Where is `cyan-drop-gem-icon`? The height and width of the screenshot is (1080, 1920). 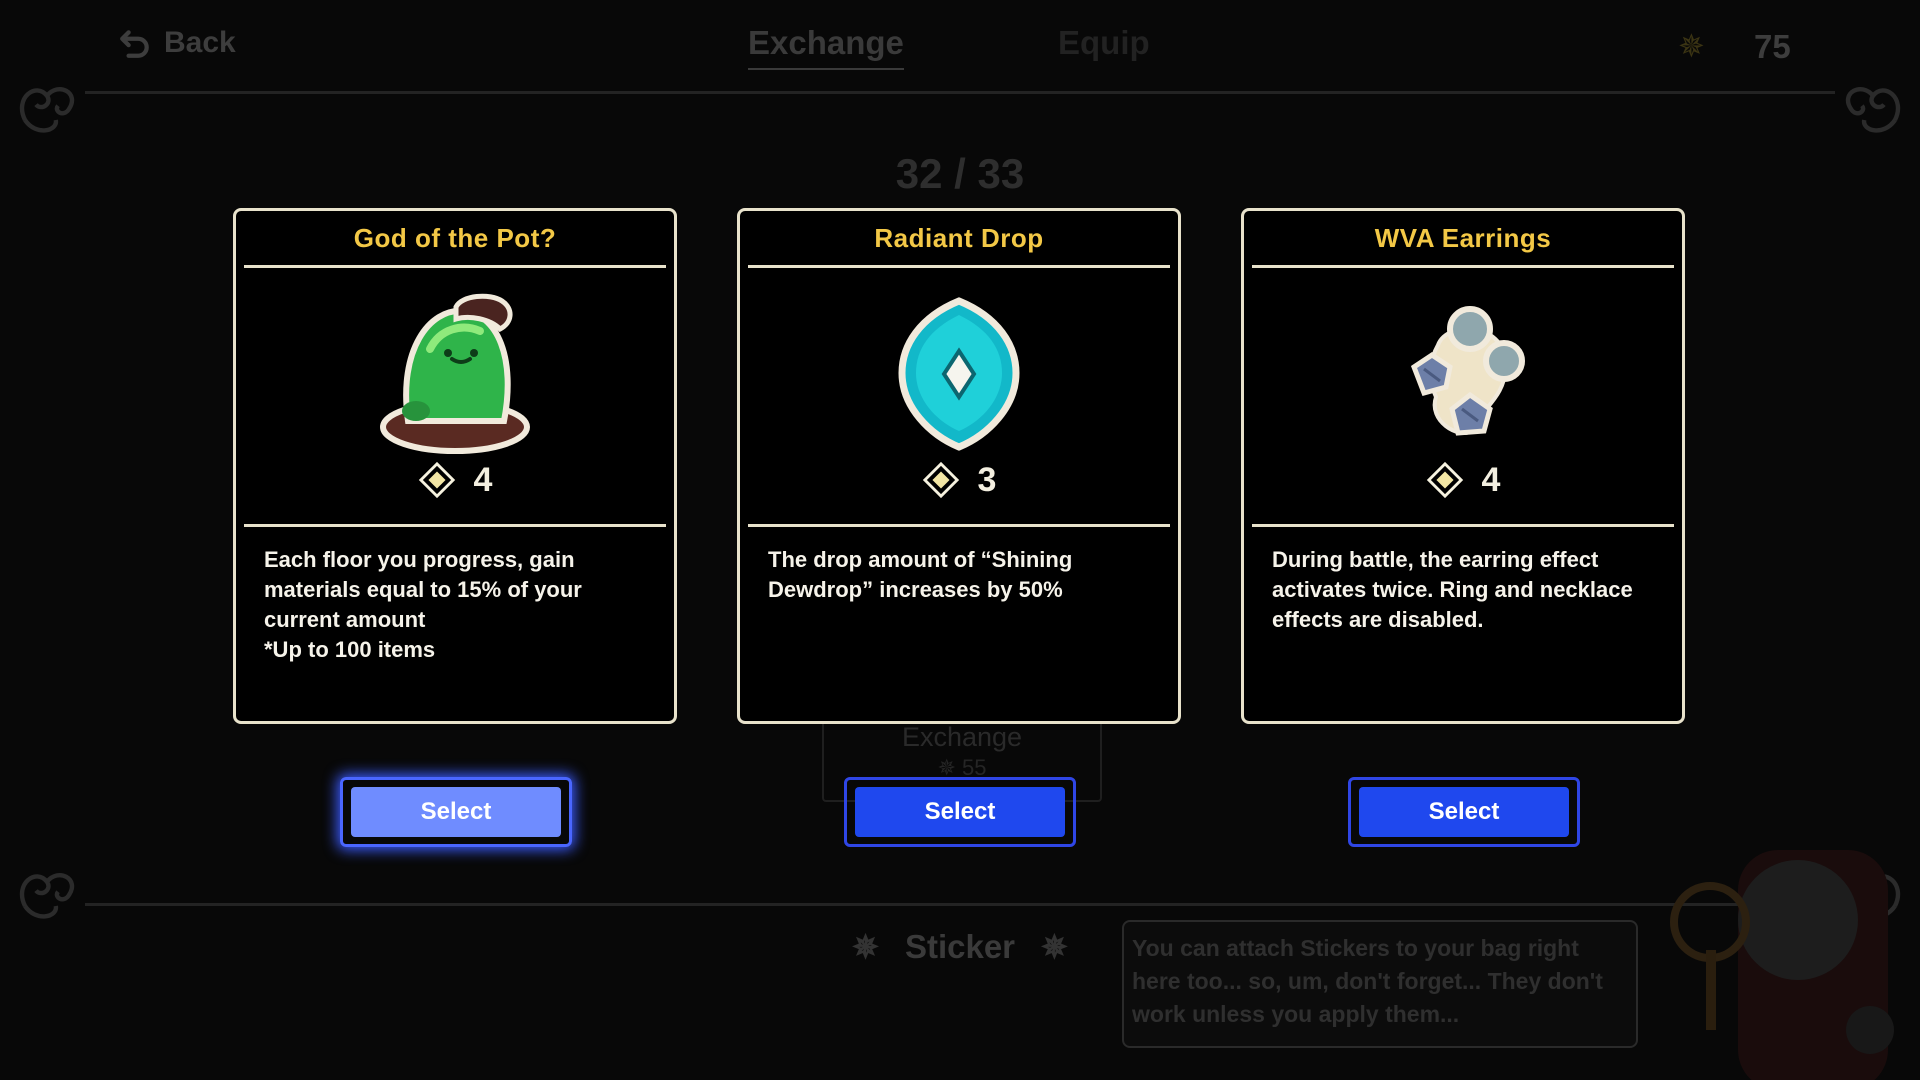 cyan-drop-gem-icon is located at coordinates (959, 374).